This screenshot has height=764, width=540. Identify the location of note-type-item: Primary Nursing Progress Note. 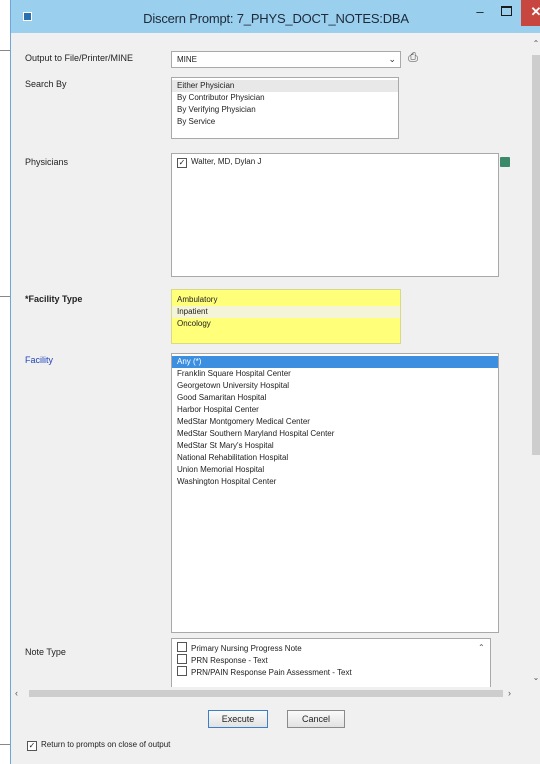
(331, 648).